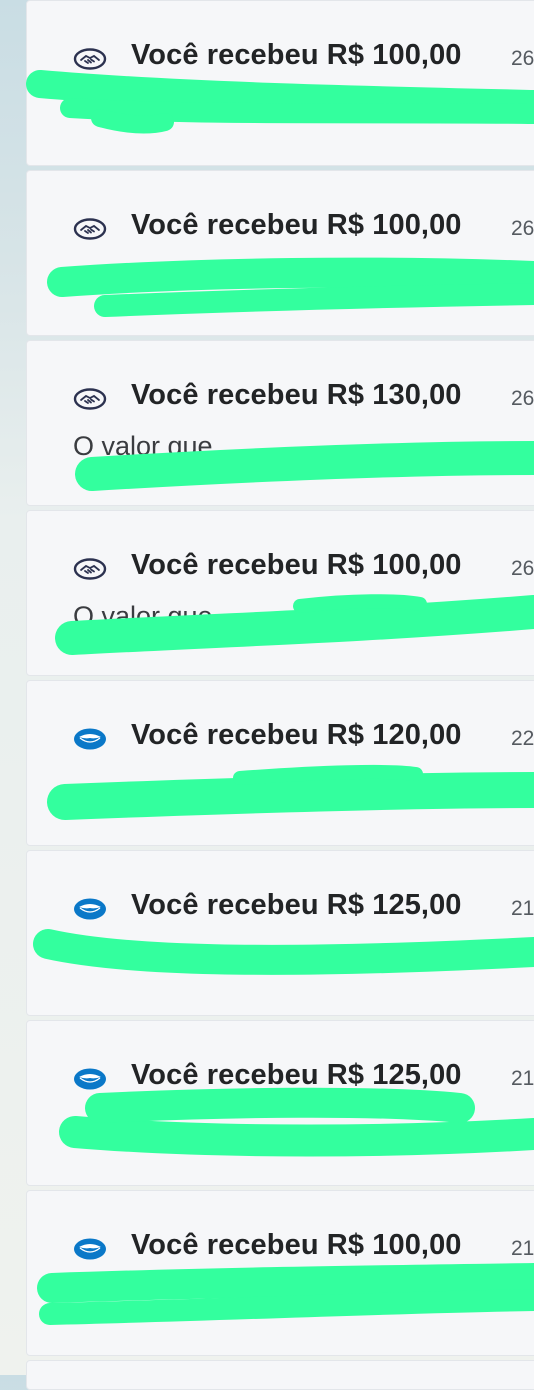  I want to click on notification-date: 22, so click(522, 738).